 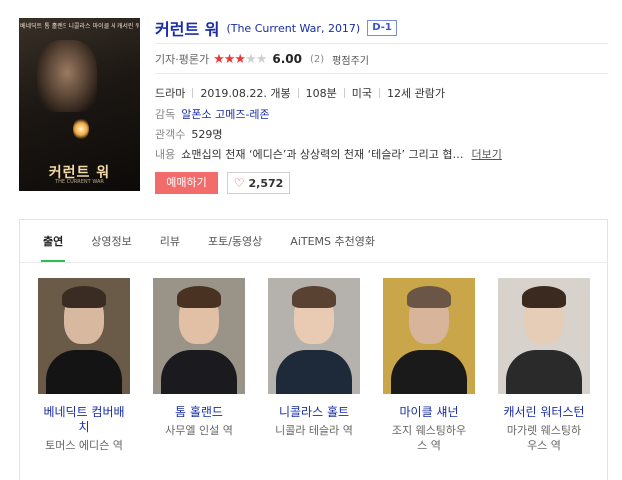 What do you see at coordinates (415, 93) in the screenshot?
I see `age-rating: 12세 관람가` at bounding box center [415, 93].